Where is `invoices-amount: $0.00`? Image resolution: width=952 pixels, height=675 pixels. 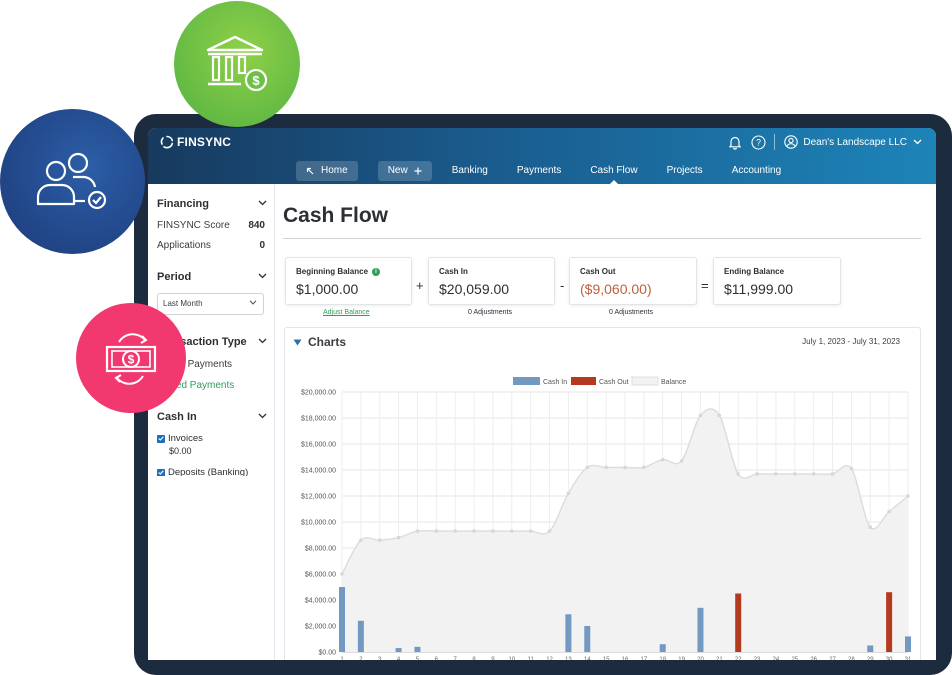
invoices-amount: $0.00 is located at coordinates (180, 451).